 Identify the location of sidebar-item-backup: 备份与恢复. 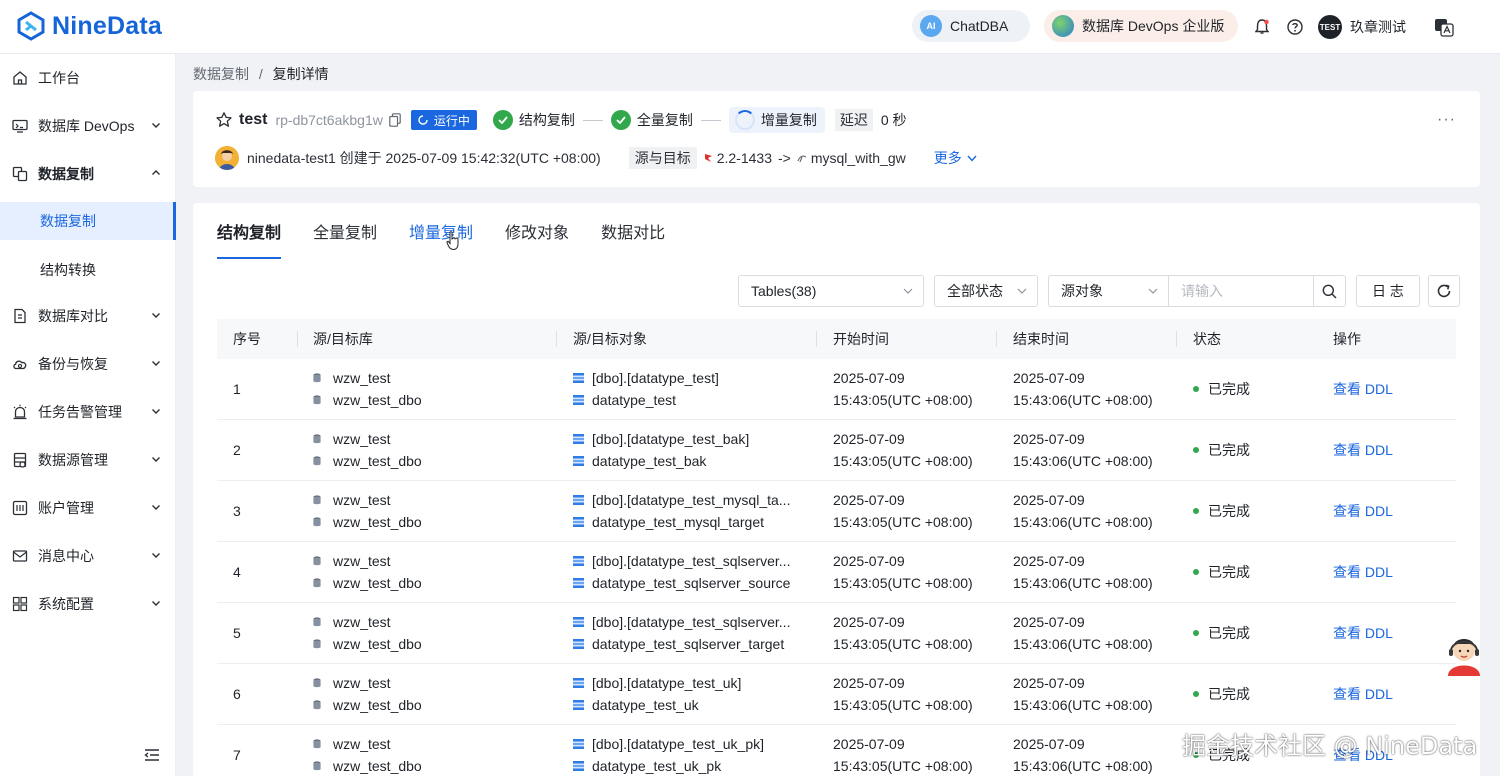
(88, 364).